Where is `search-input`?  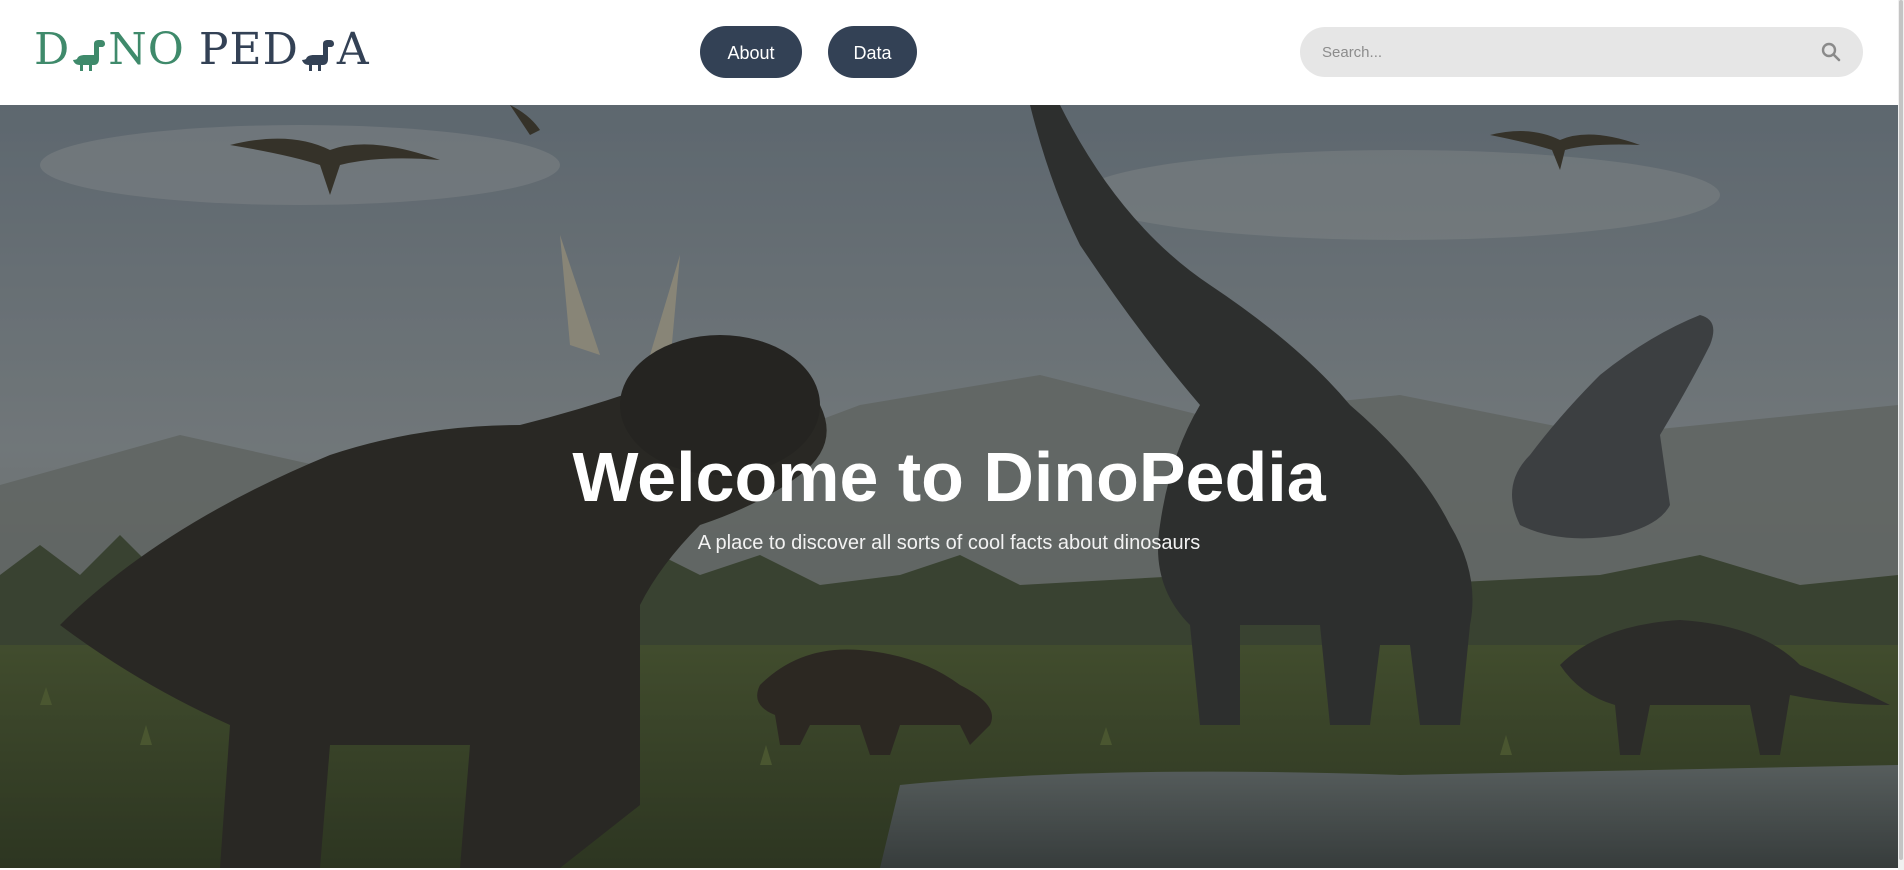 search-input is located at coordinates (1559, 52).